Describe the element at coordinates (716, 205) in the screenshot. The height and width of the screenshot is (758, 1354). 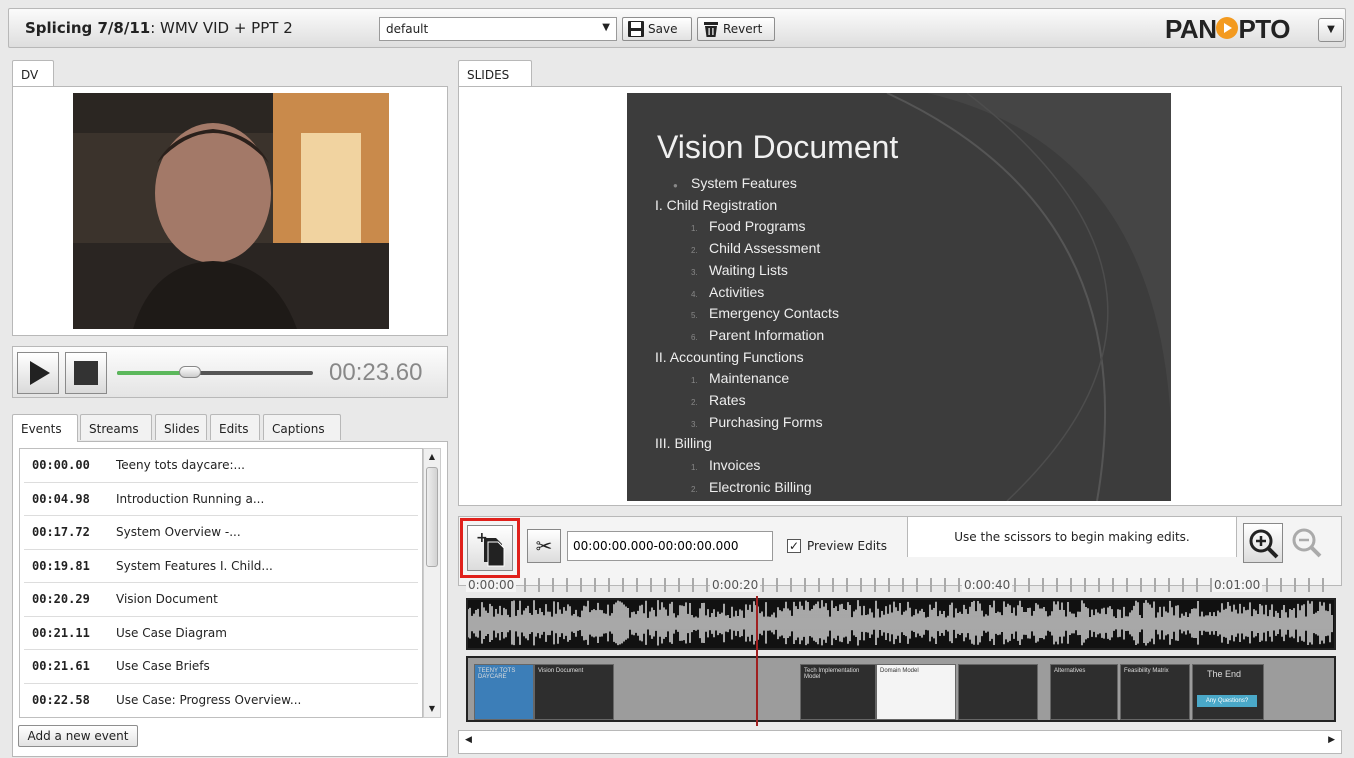
I see `slide-bullet: I. Child Registration` at that location.